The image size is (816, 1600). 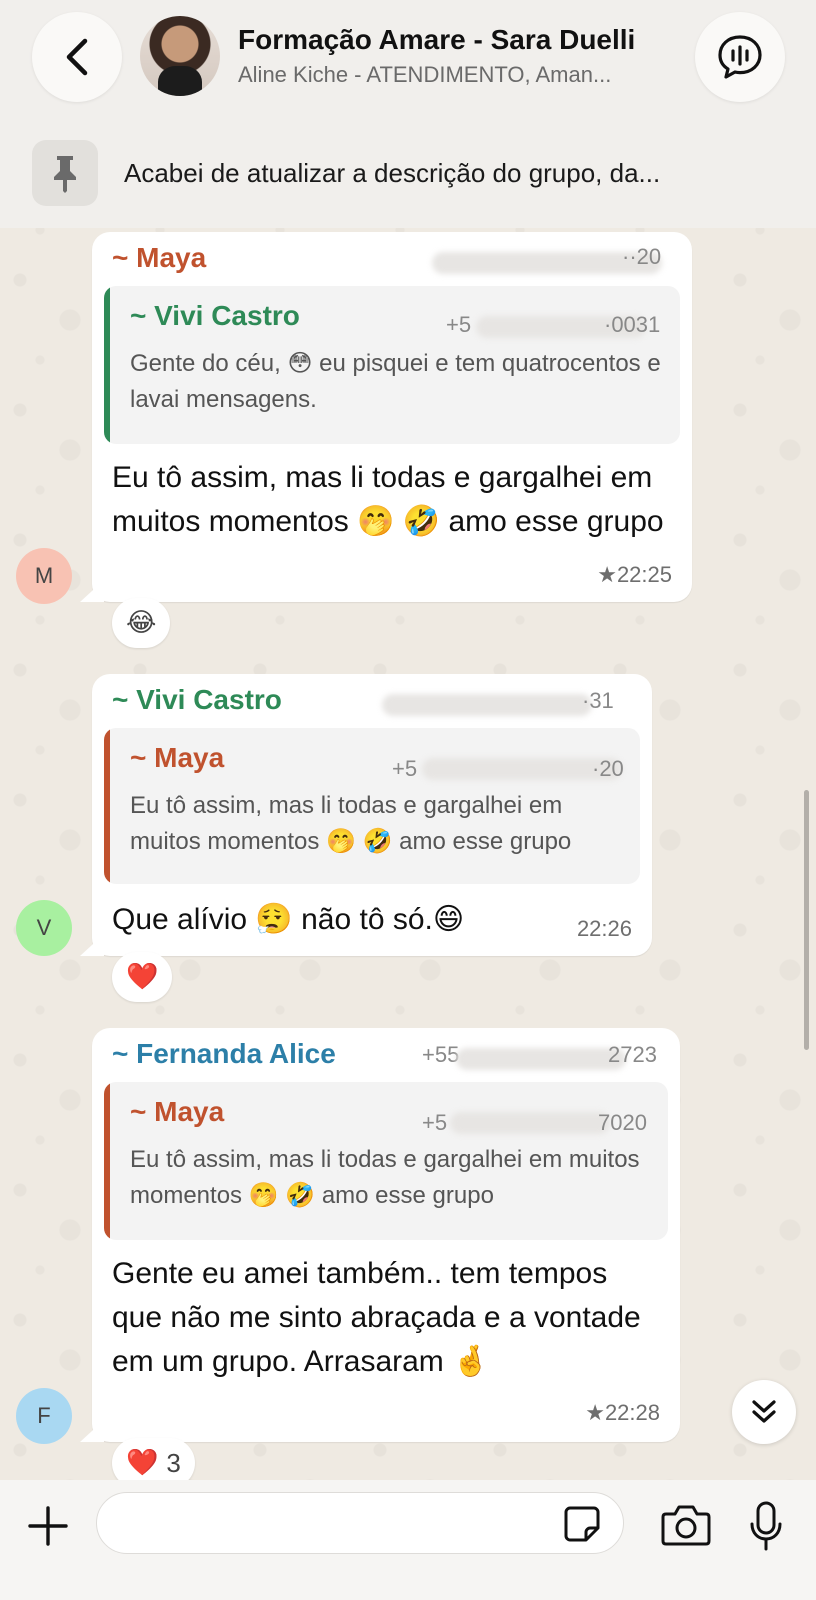 I want to click on camera-button, so click(x=686, y=1525).